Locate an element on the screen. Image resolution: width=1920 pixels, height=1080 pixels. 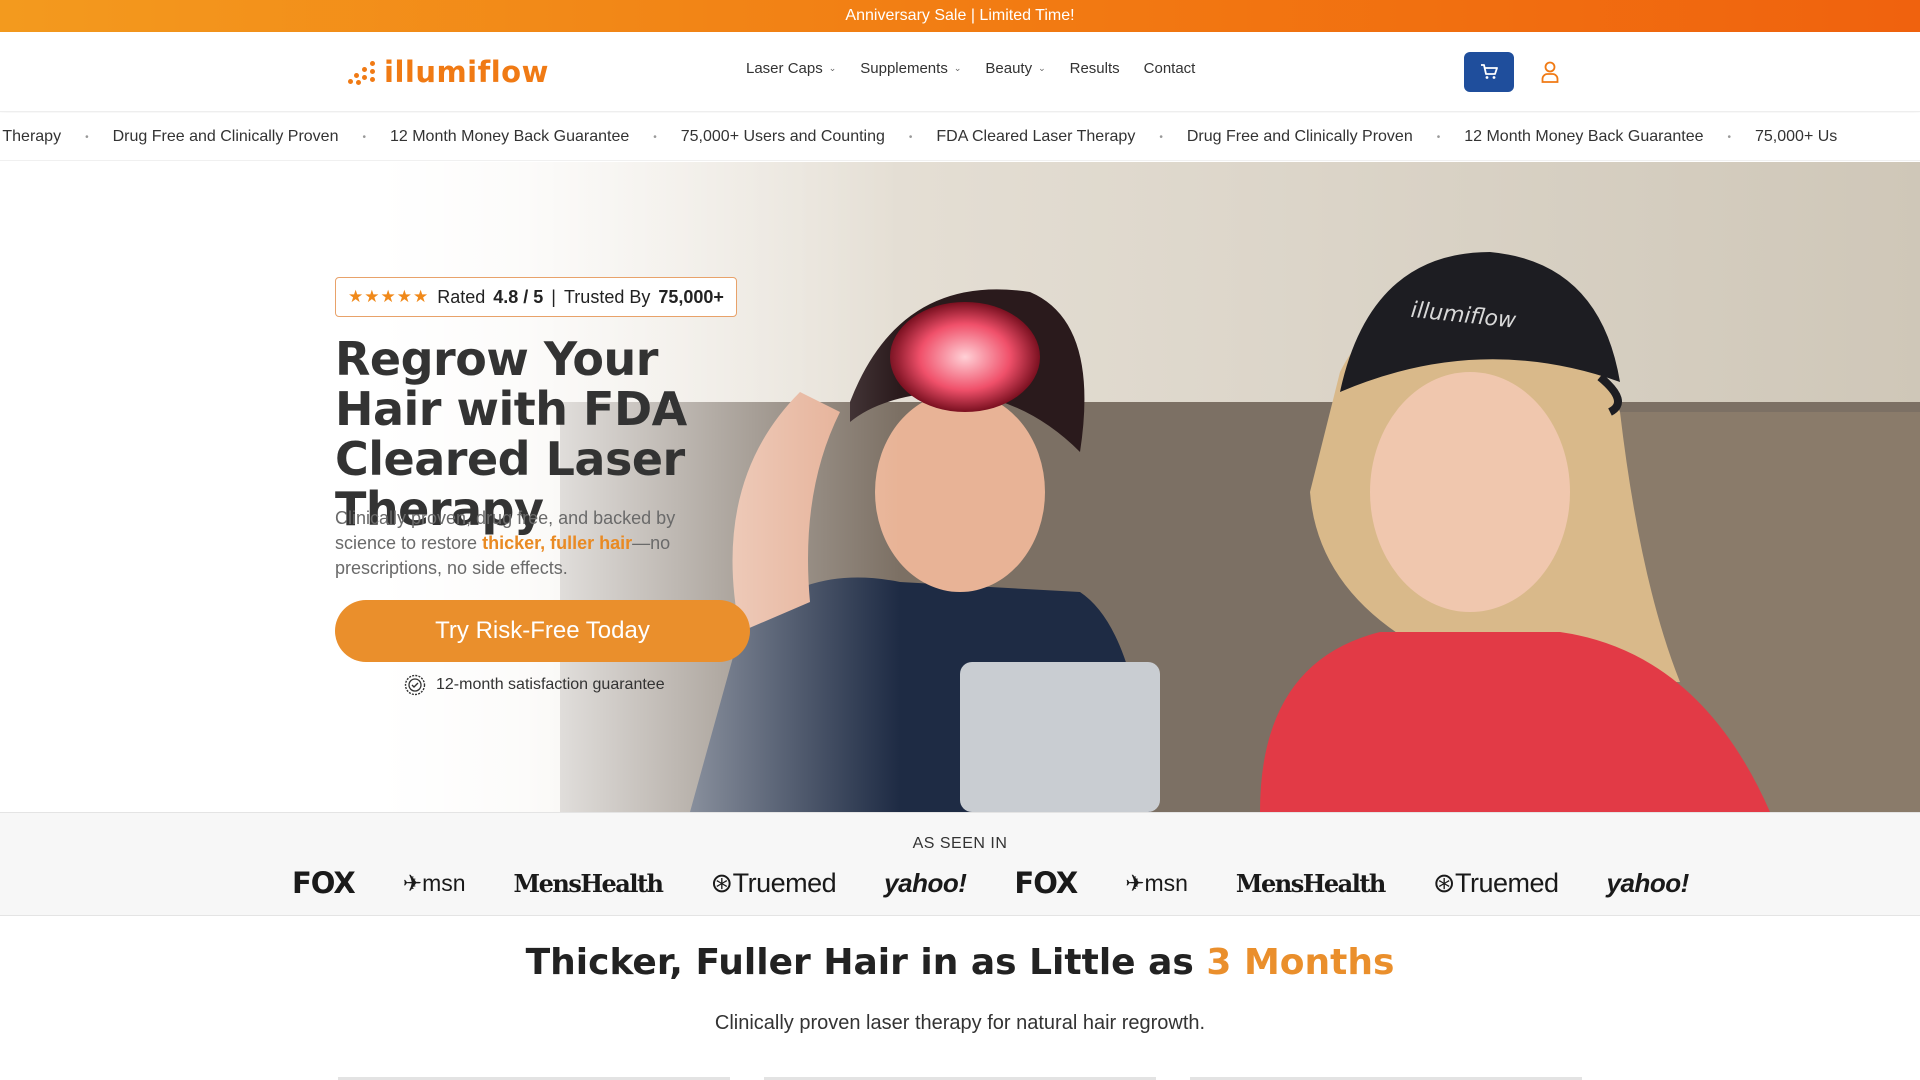
user-icon is located at coordinates (1550, 72).